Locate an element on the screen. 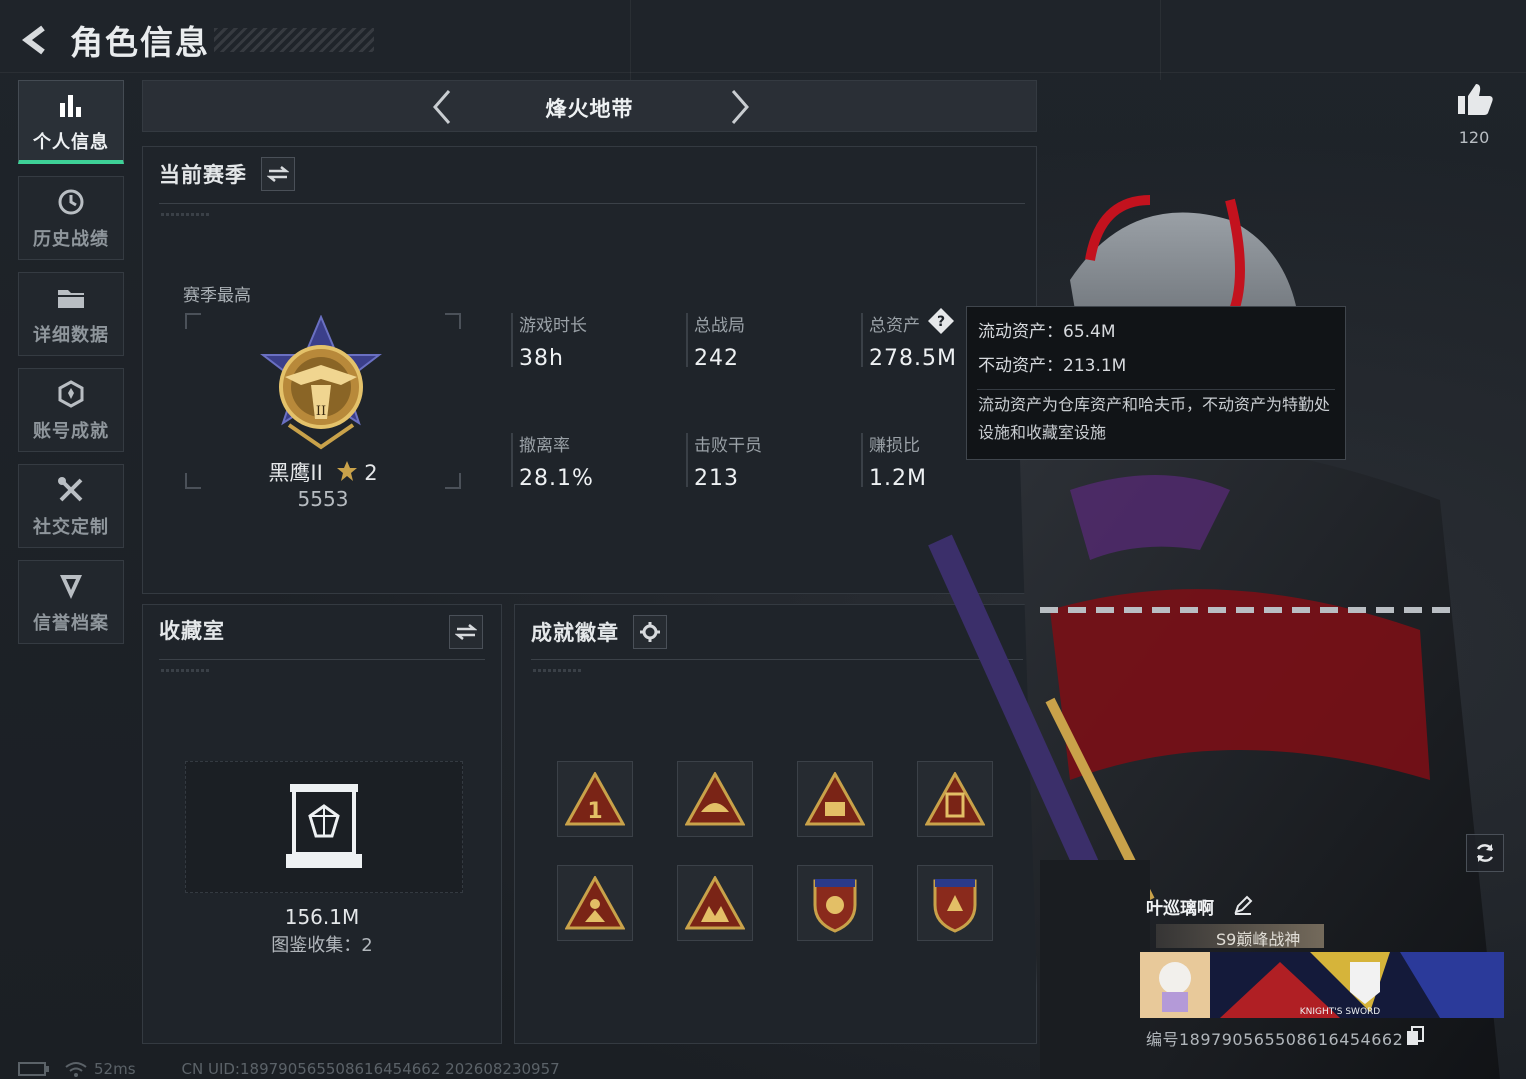 Image resolution: width=1526 pixels, height=1079 pixels. nav-item-reputation: 信誉档案 is located at coordinates (71, 602).